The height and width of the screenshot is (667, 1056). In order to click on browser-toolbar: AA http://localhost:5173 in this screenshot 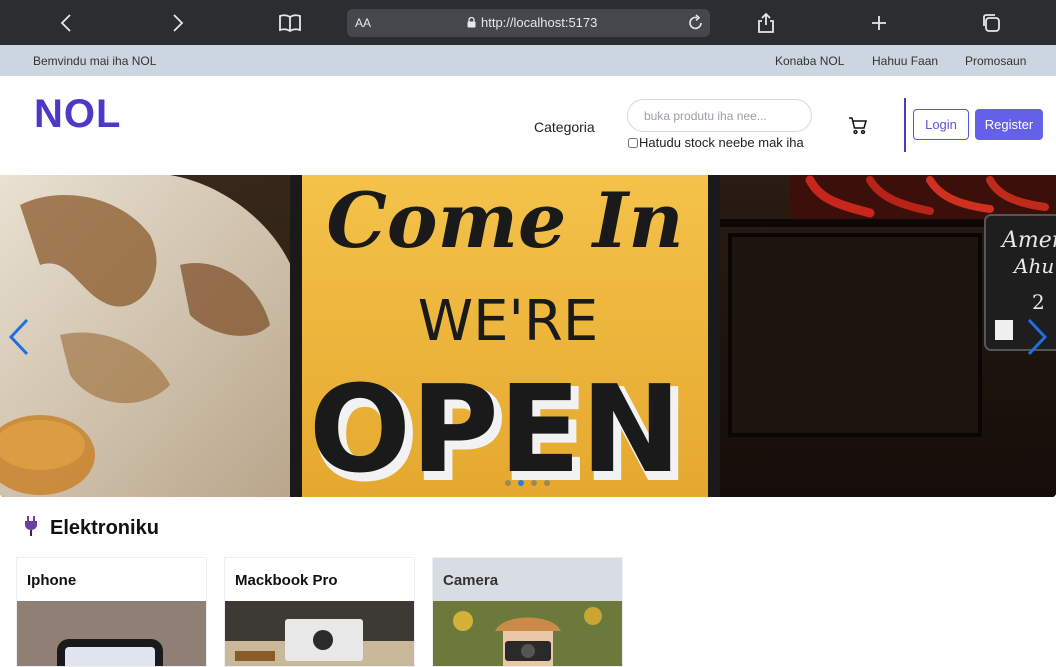, I will do `click(528, 22)`.